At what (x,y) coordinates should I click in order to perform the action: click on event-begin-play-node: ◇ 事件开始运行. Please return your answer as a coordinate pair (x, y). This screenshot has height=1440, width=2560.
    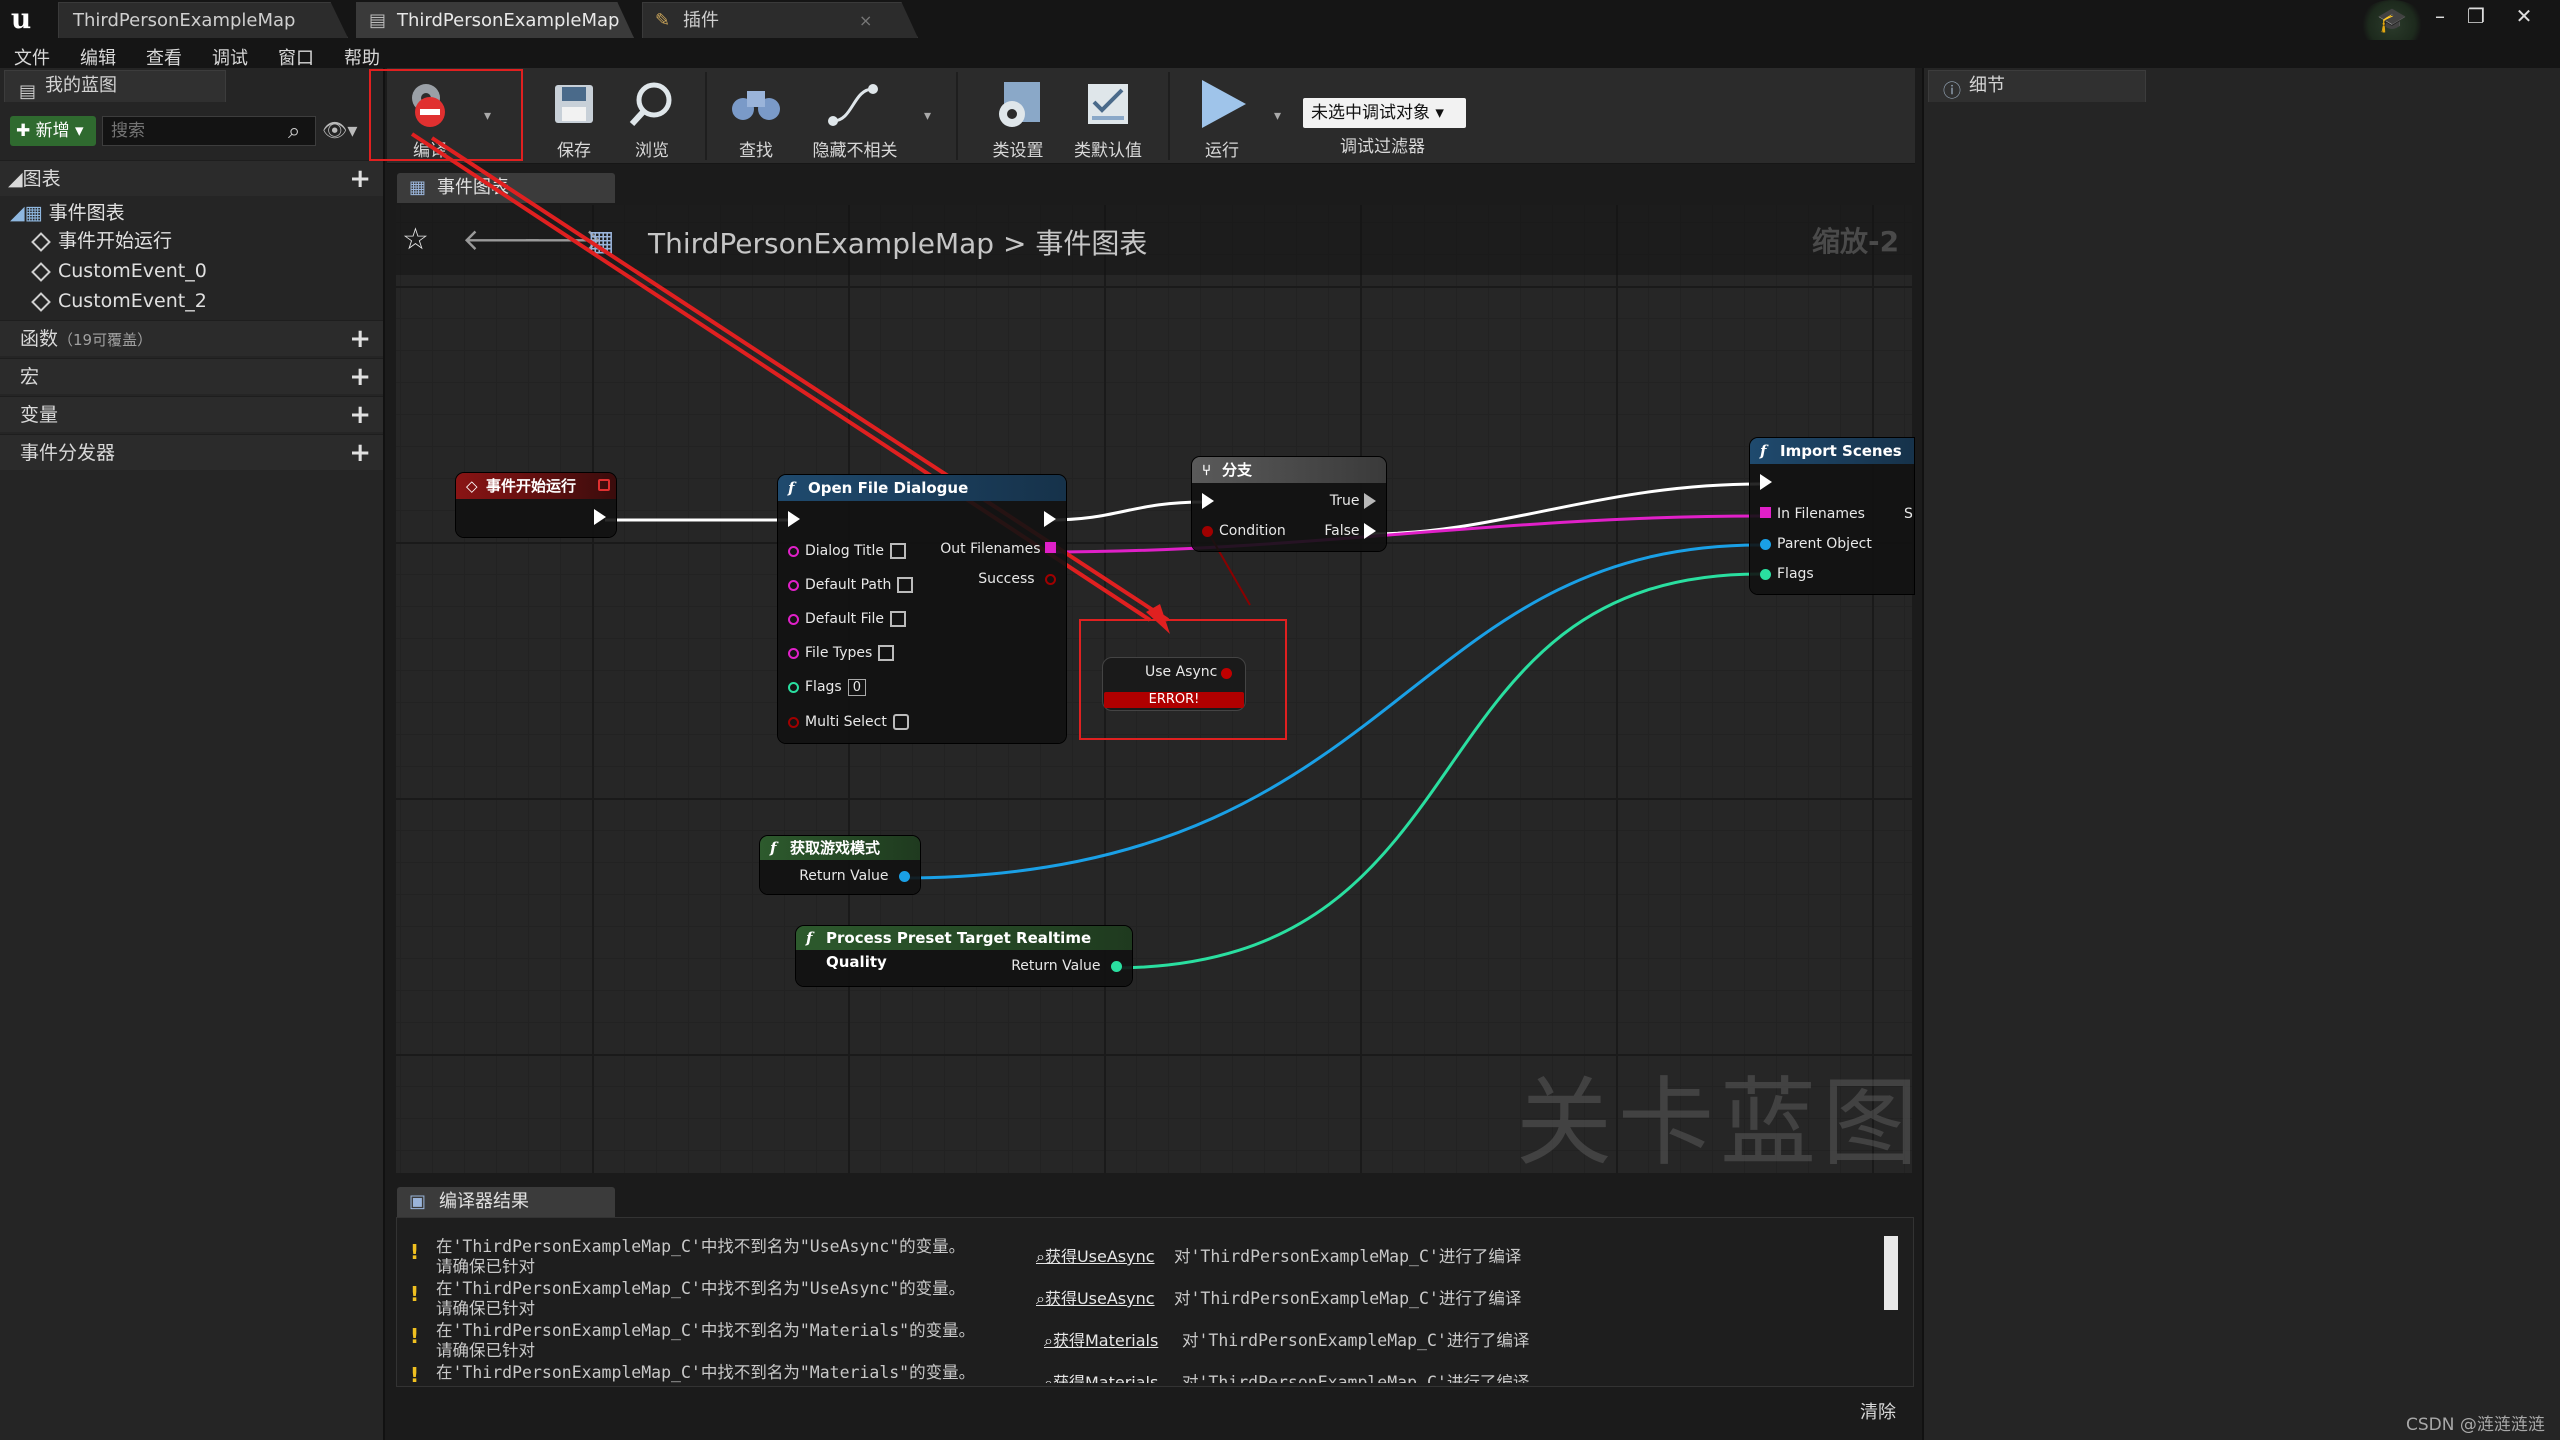
    Looking at the image, I should click on (536, 505).